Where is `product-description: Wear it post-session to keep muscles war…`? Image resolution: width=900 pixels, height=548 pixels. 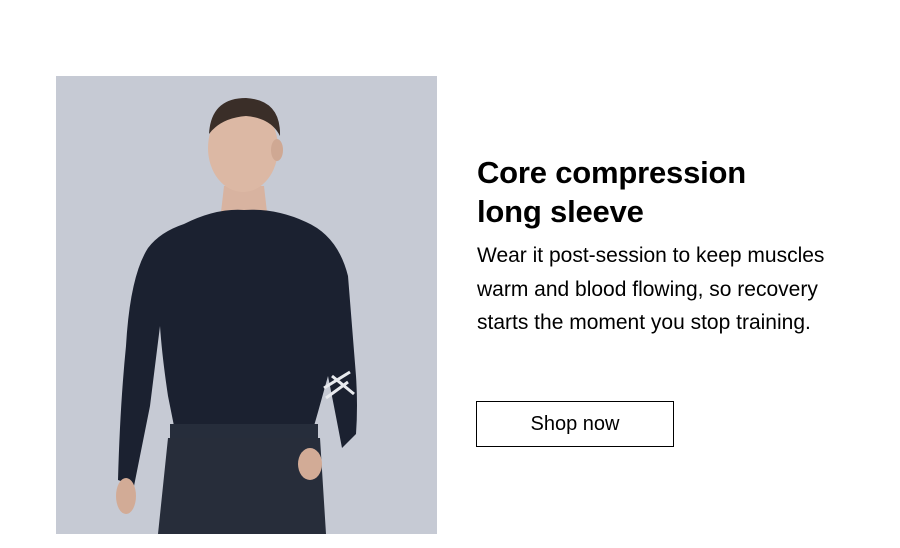
product-description: Wear it post-session to keep muscles war… is located at coordinates (651, 289).